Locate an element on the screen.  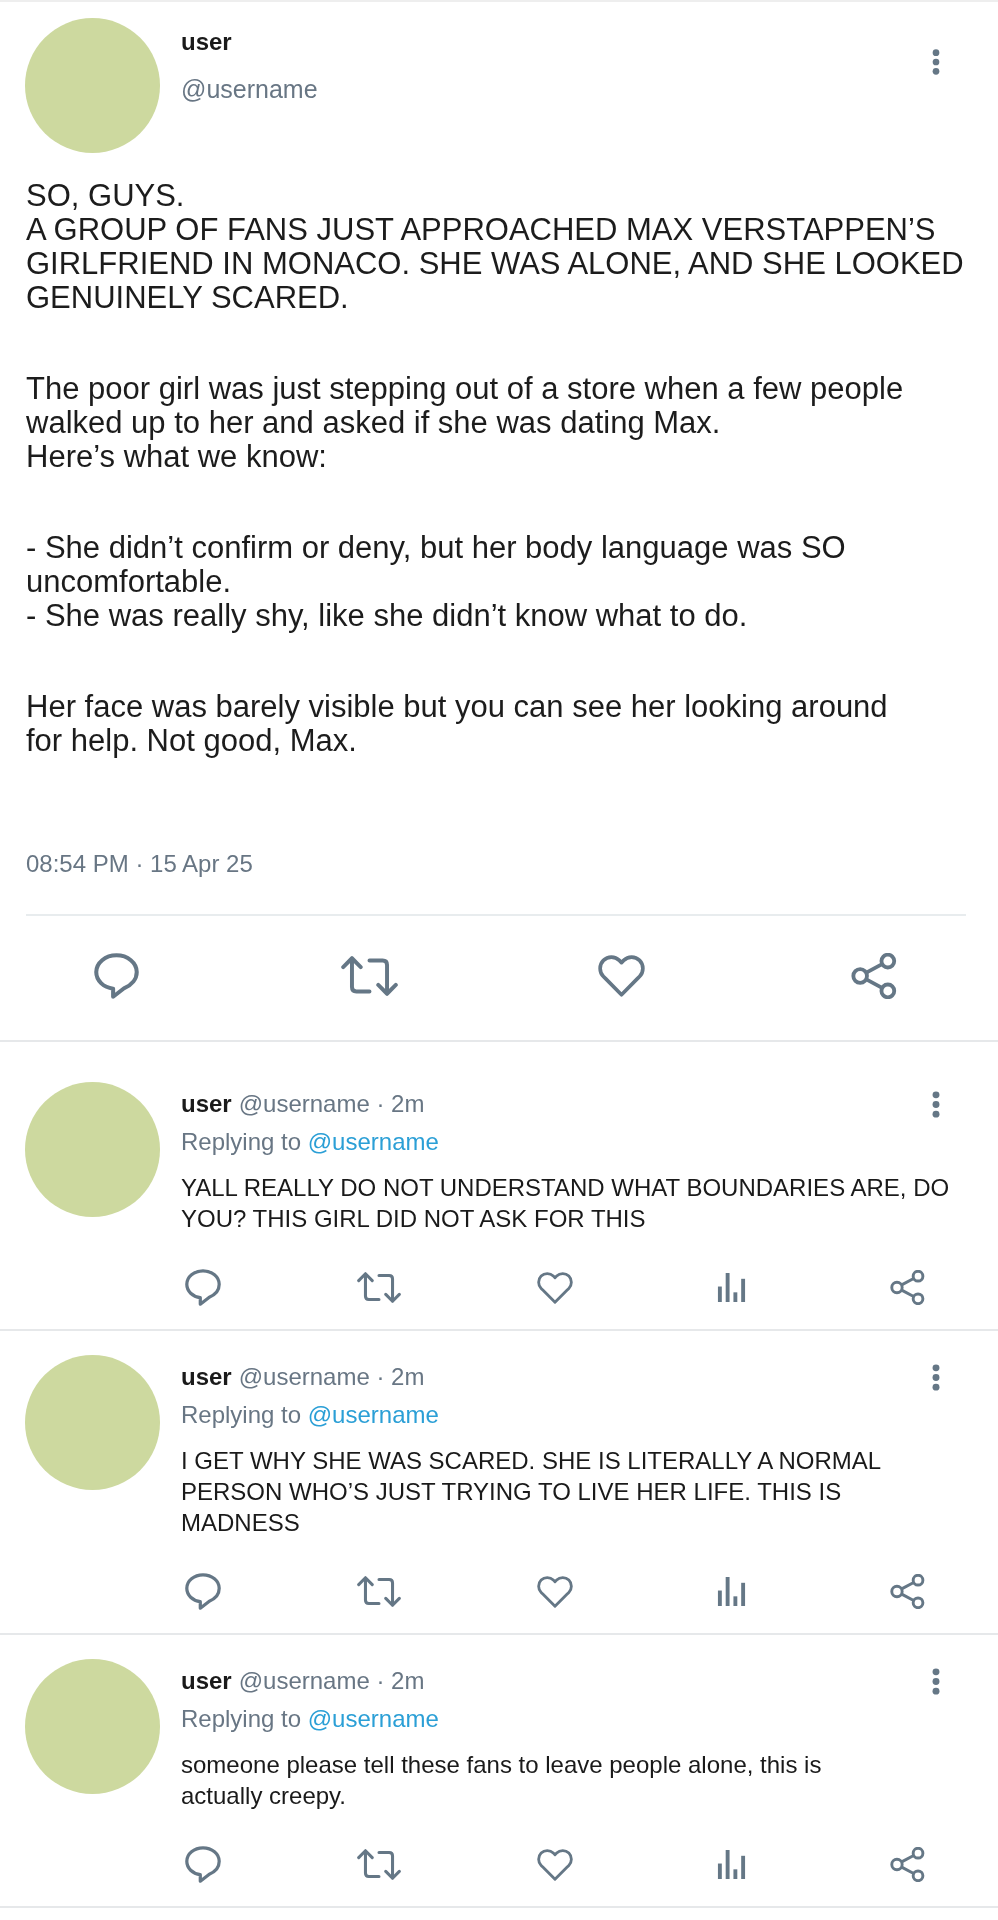
post-paragraph: SO, GUYS. A GROUP OF FANS JUST APPROACHED MAX VERSTAPPEN’S GIRLFRIEND IN MONACO. SHE WAS ALONE, AND SHE LOOKED GENUINELY SCARED. is located at coordinates (495, 247).